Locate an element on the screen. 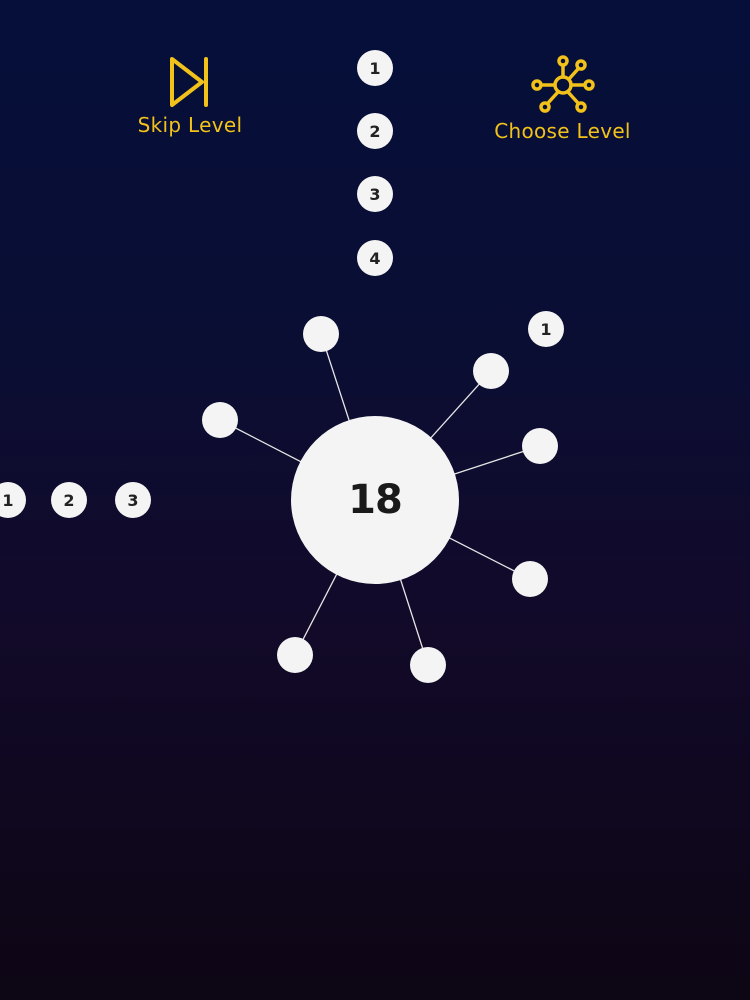 Image resolution: width=750 pixels, height=1000 pixels. queue-ball: 1 is located at coordinates (375, 68).